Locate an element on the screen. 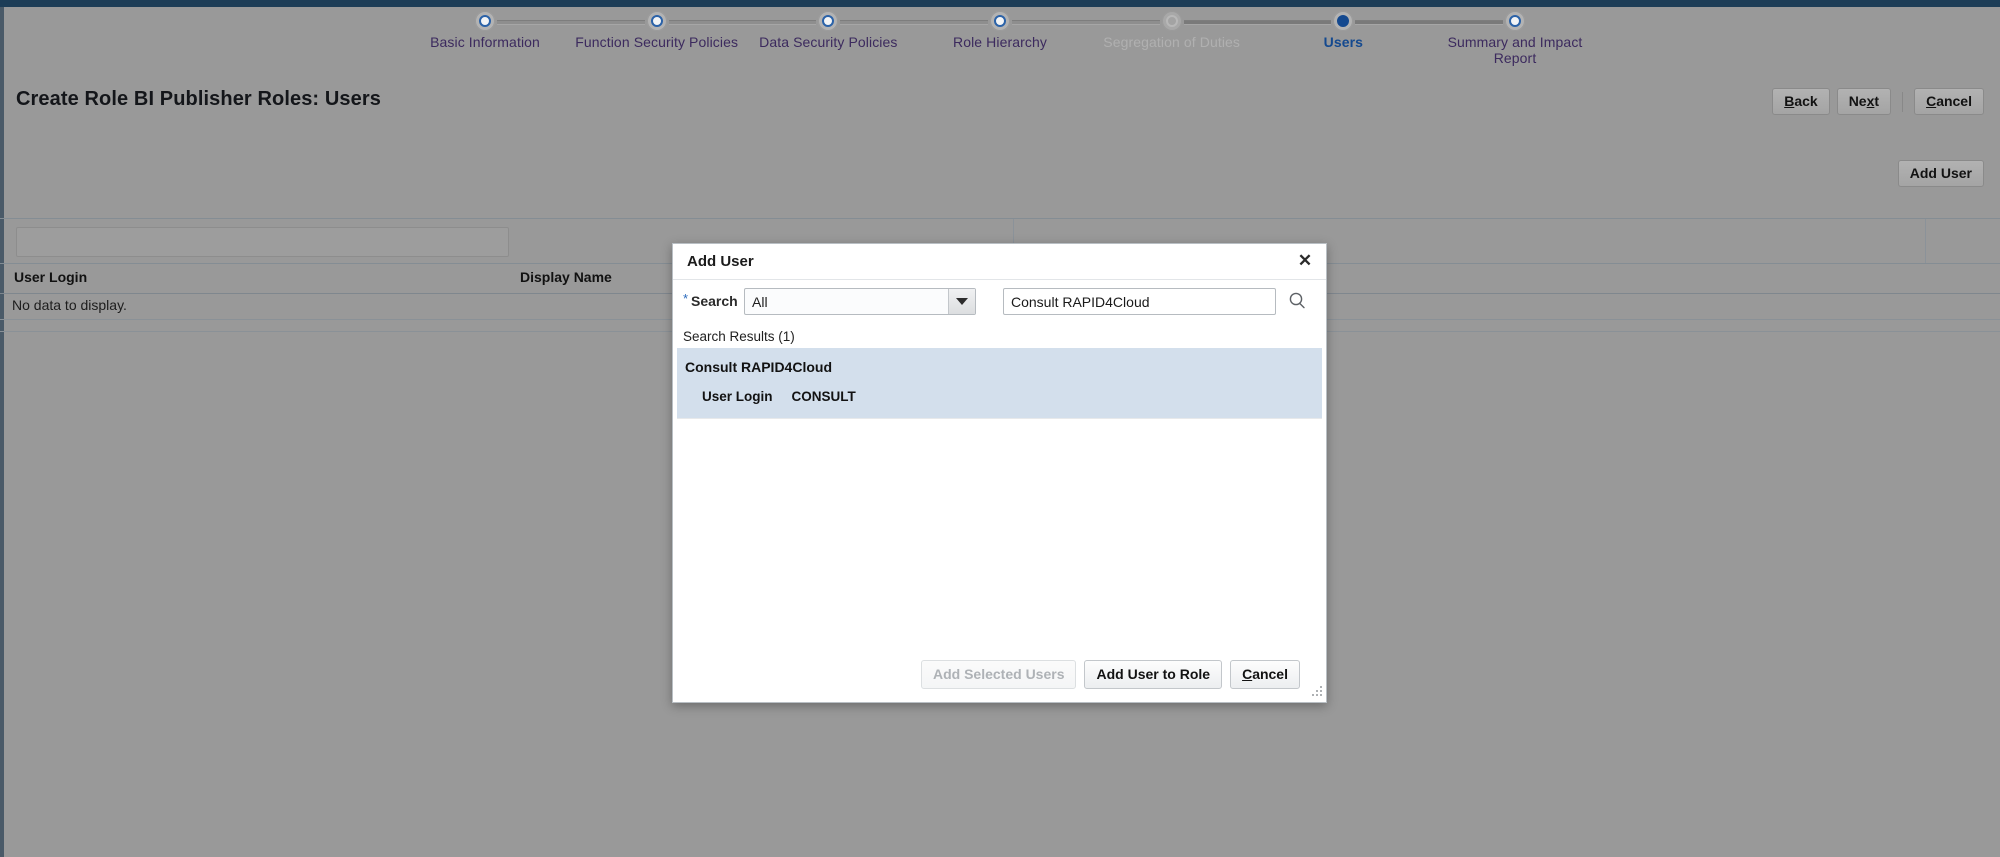  column-header-user-login: User Login is located at coordinates (51, 277).